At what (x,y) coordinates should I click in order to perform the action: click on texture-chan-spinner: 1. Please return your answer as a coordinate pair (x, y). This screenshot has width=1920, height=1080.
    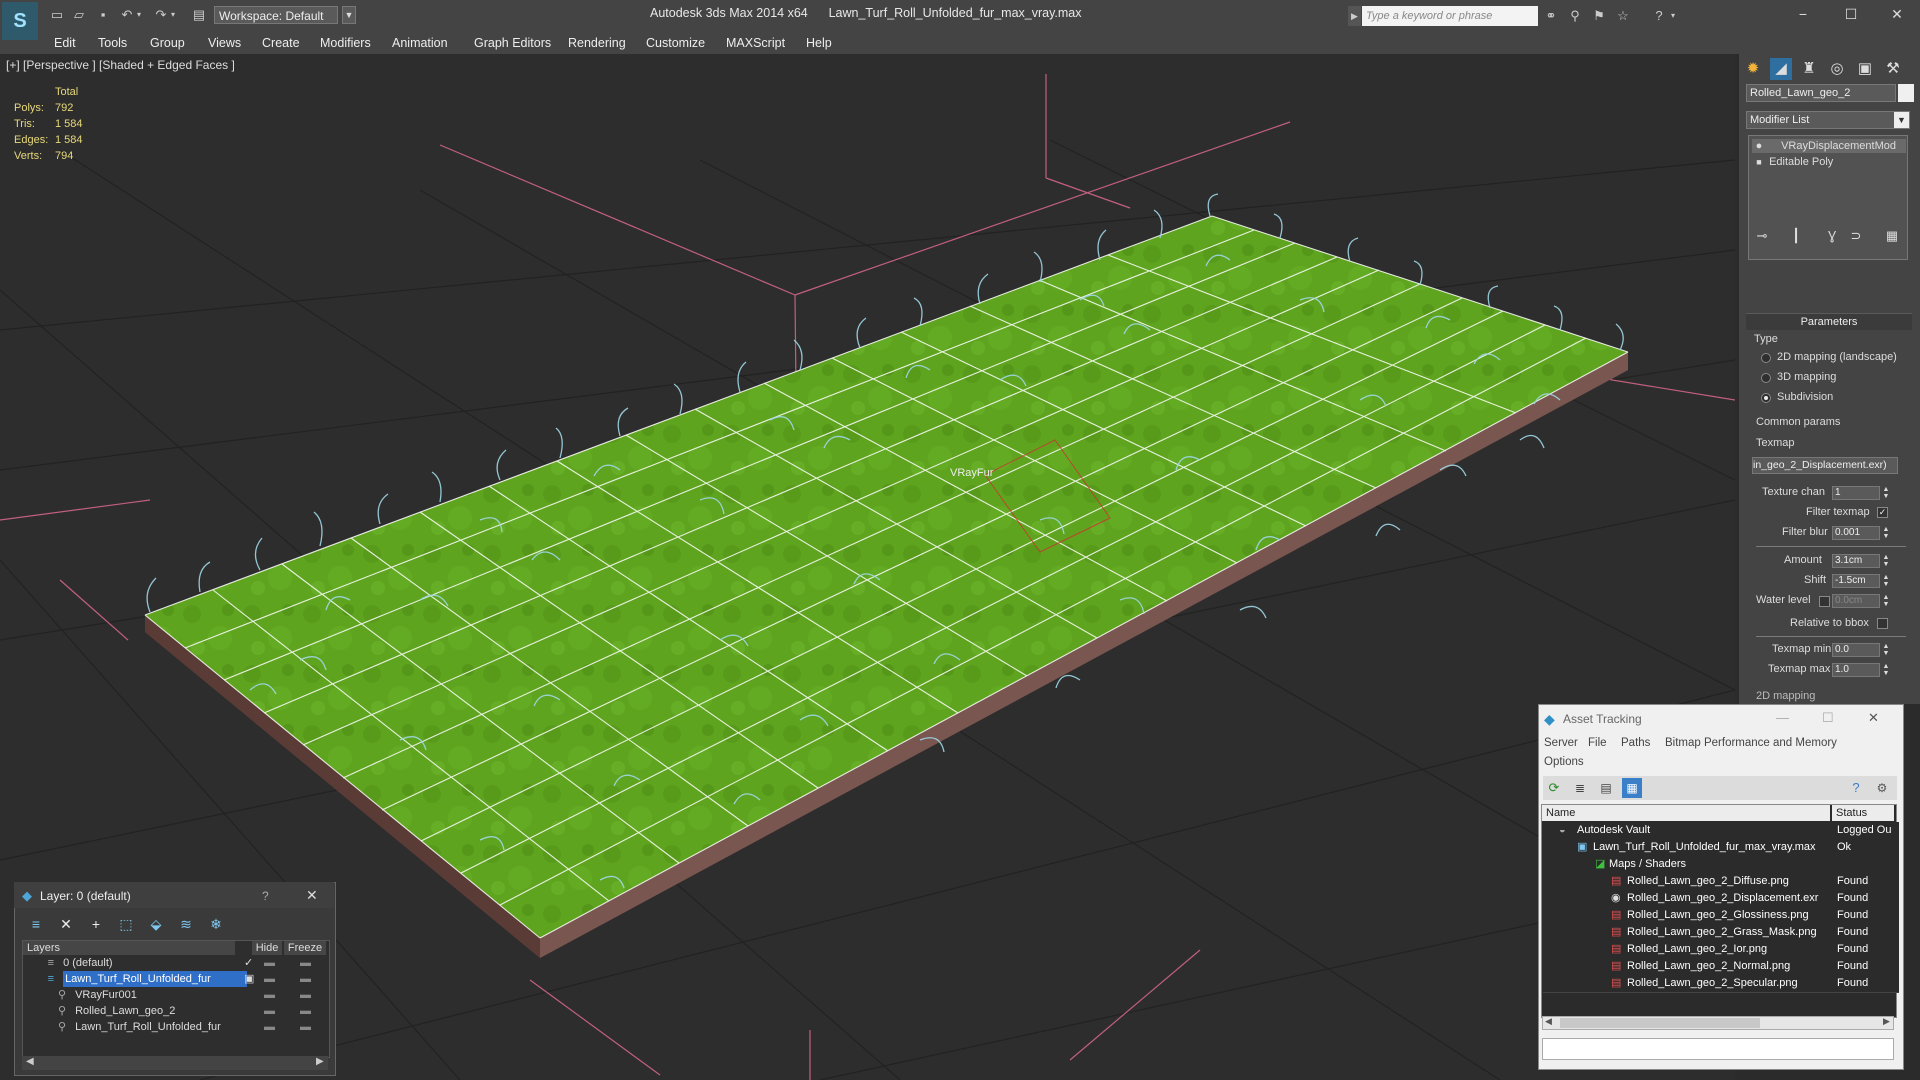
    Looking at the image, I should click on (1856, 493).